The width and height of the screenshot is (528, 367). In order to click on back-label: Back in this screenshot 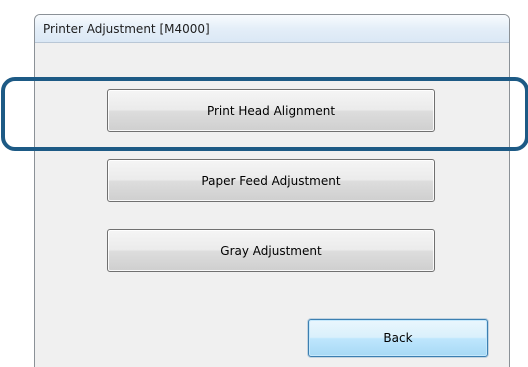, I will do `click(398, 338)`.